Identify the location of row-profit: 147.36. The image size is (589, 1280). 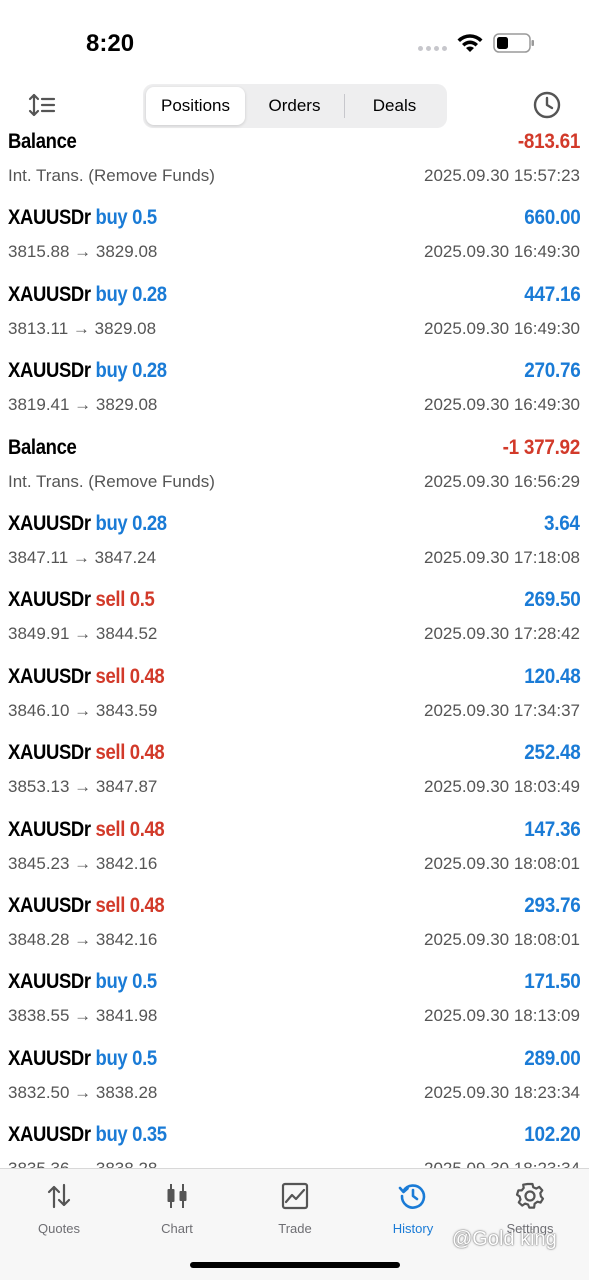
(551, 829).